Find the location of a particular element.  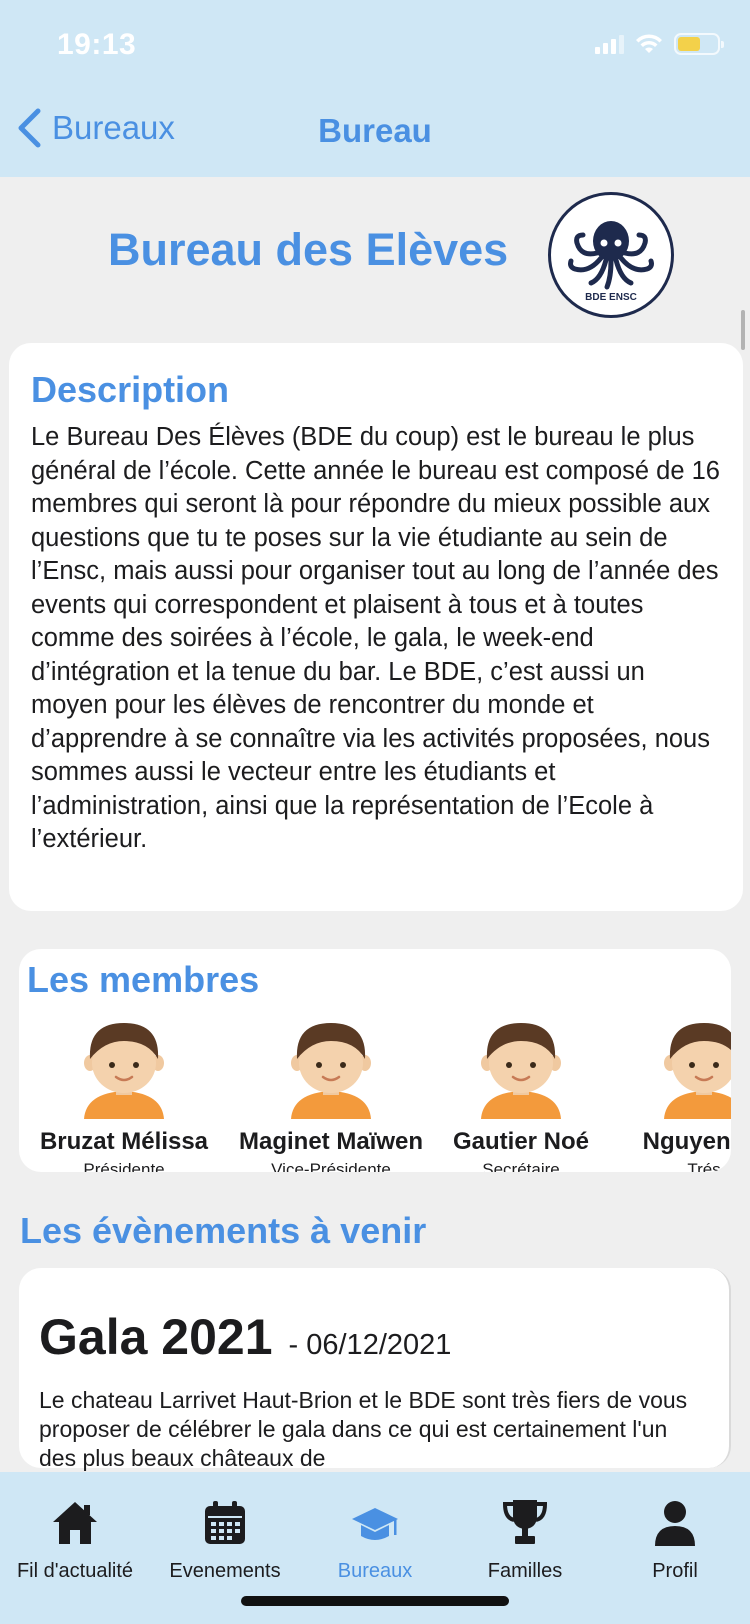

tab-news-feed: Fil d'actualité is located at coordinates (75, 1534).